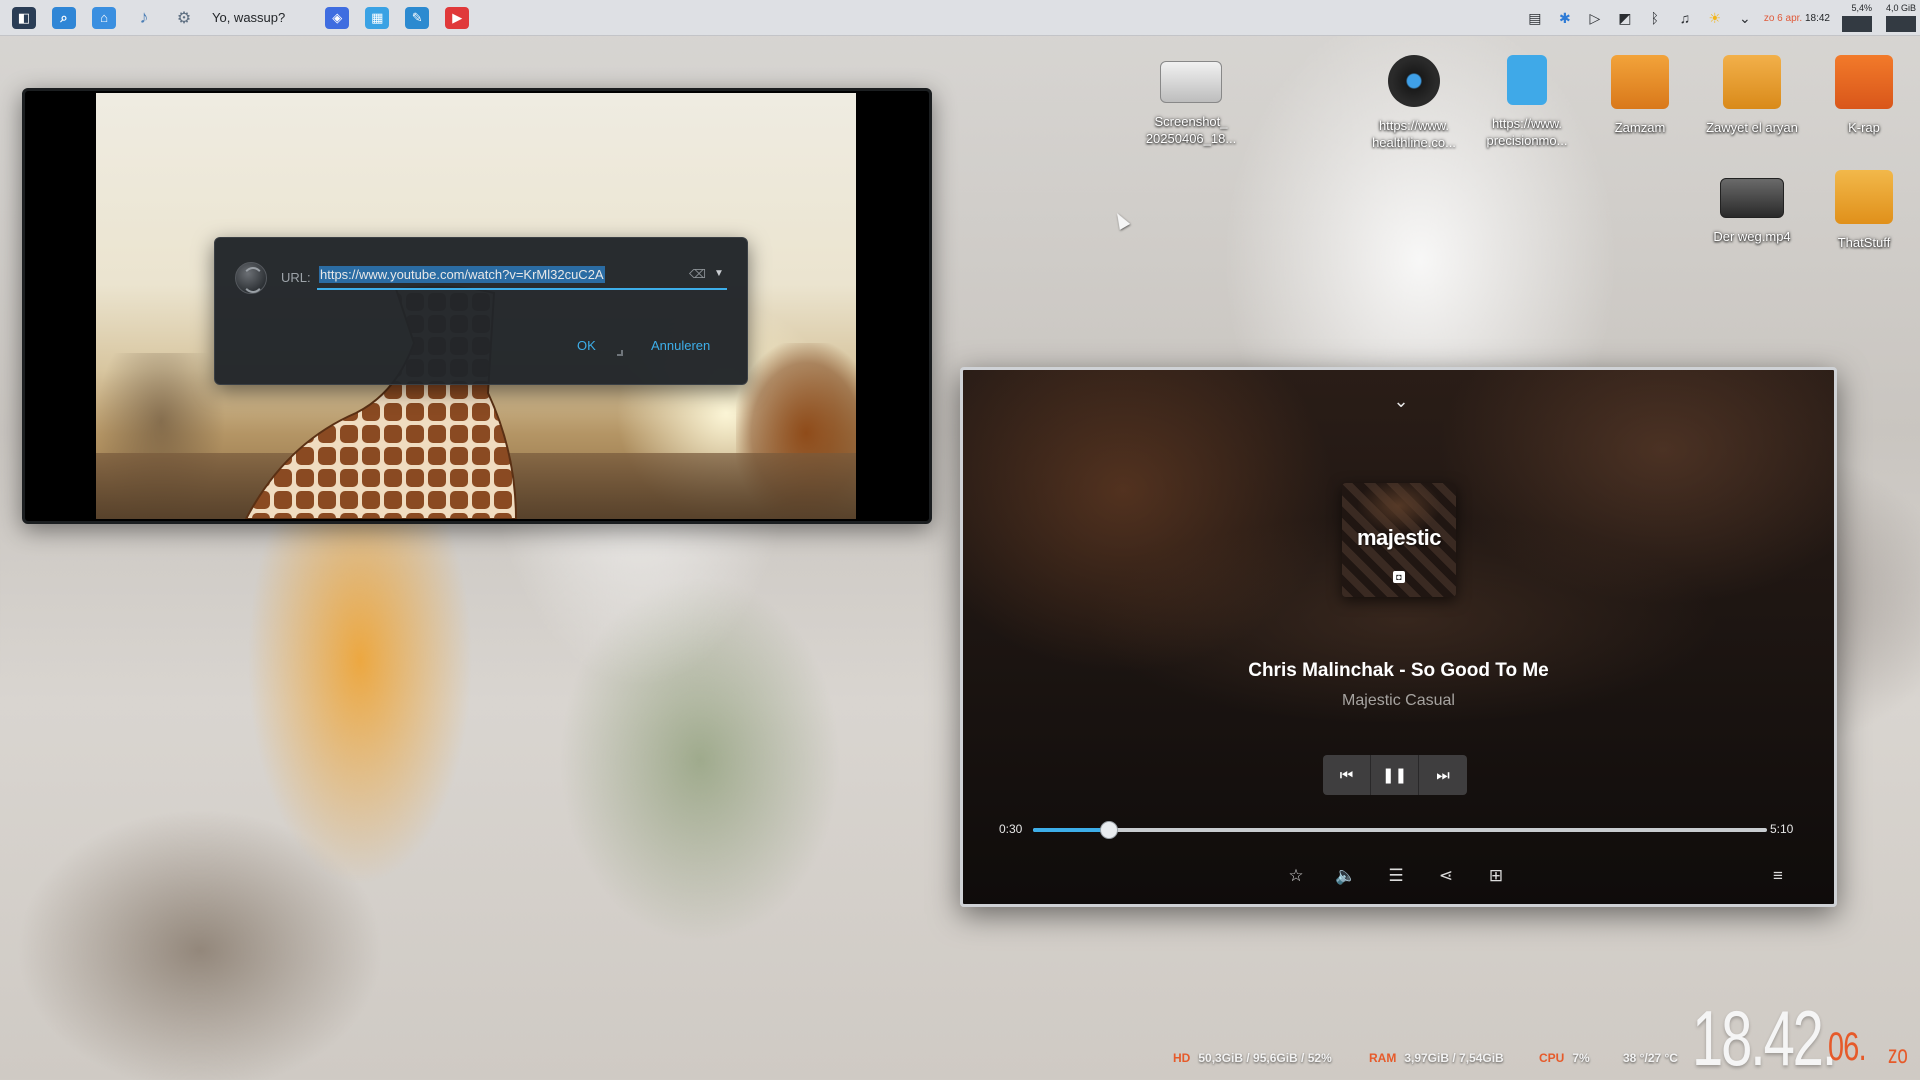 Image resolution: width=1920 pixels, height=1080 pixels. What do you see at coordinates (1778, 876) in the screenshot?
I see `queue-icon: ≡` at bounding box center [1778, 876].